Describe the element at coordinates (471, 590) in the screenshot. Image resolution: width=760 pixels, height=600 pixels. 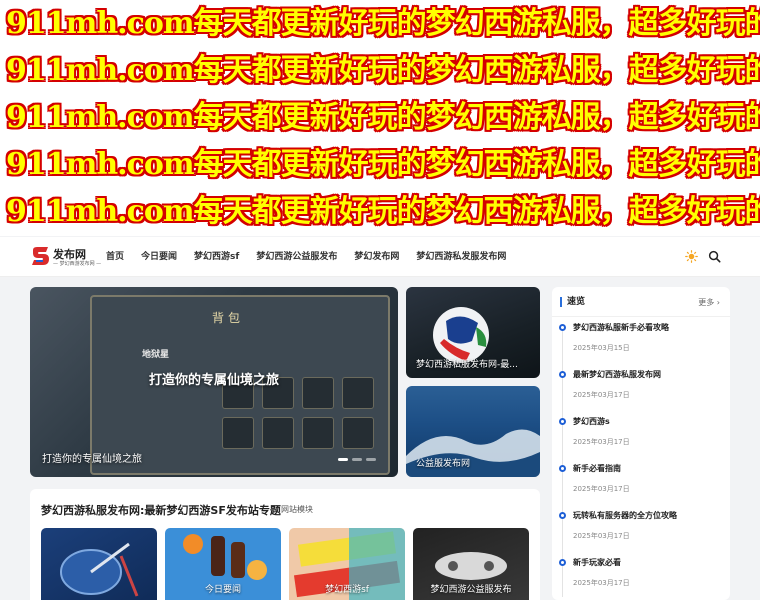
I see `module-thumb-label: 梦幻西游公益服发布` at that location.